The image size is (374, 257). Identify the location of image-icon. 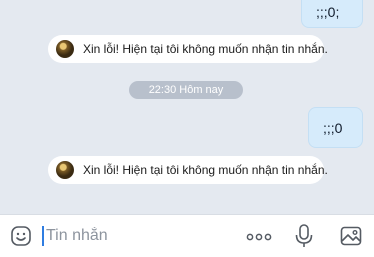
(351, 236).